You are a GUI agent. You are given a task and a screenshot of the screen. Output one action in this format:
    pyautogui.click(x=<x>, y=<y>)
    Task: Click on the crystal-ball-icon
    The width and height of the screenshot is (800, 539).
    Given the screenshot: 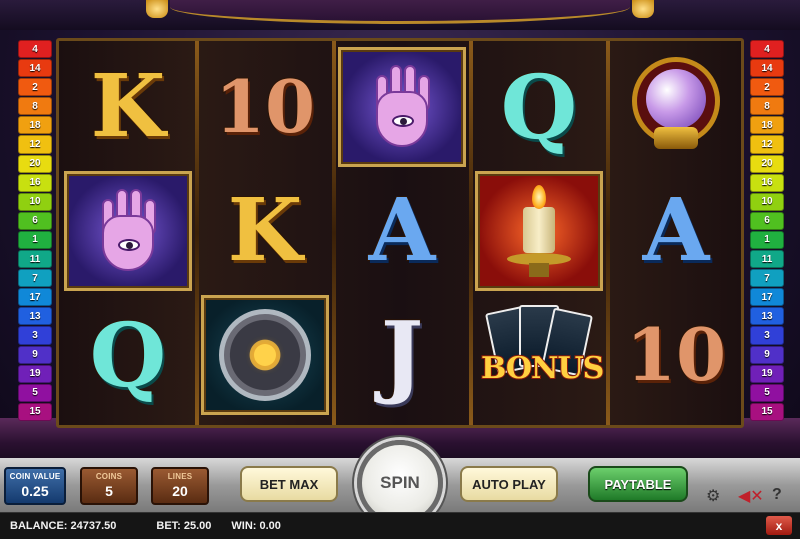 What is the action you would take?
    pyautogui.click(x=676, y=107)
    